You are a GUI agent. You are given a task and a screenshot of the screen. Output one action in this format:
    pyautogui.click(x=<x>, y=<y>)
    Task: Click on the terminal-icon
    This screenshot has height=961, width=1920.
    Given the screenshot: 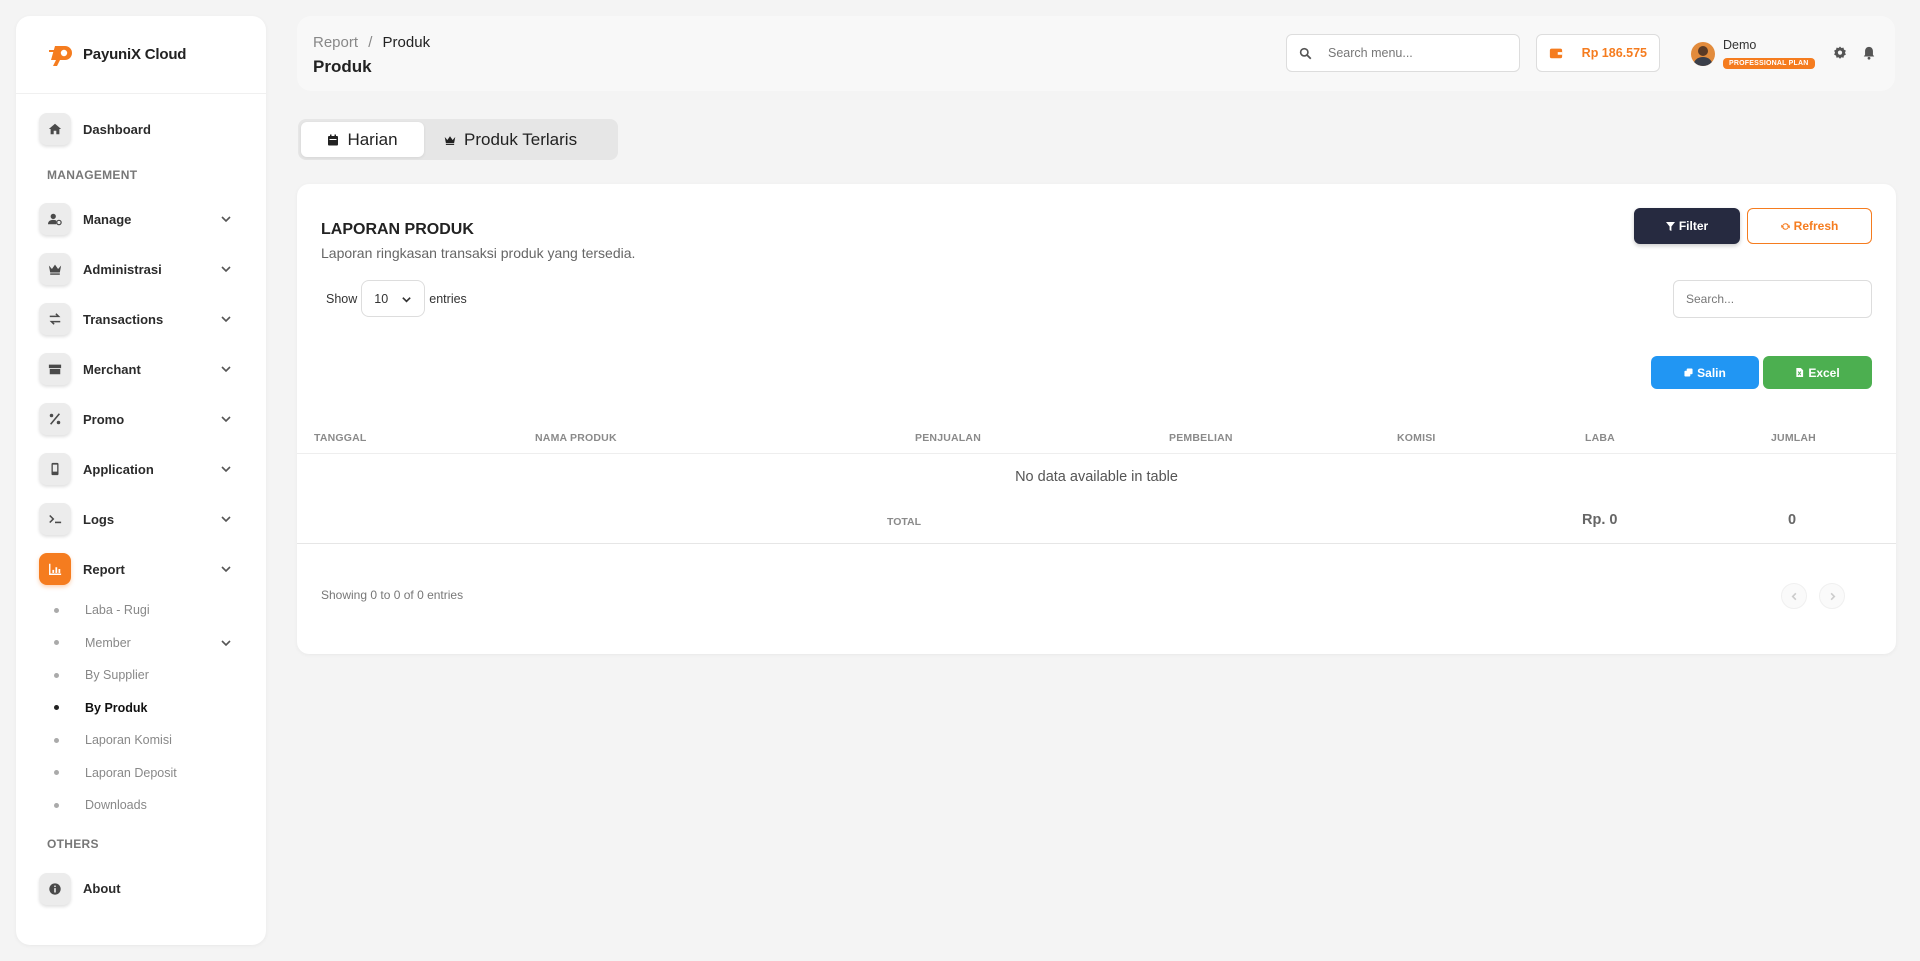 What is the action you would take?
    pyautogui.click(x=55, y=519)
    